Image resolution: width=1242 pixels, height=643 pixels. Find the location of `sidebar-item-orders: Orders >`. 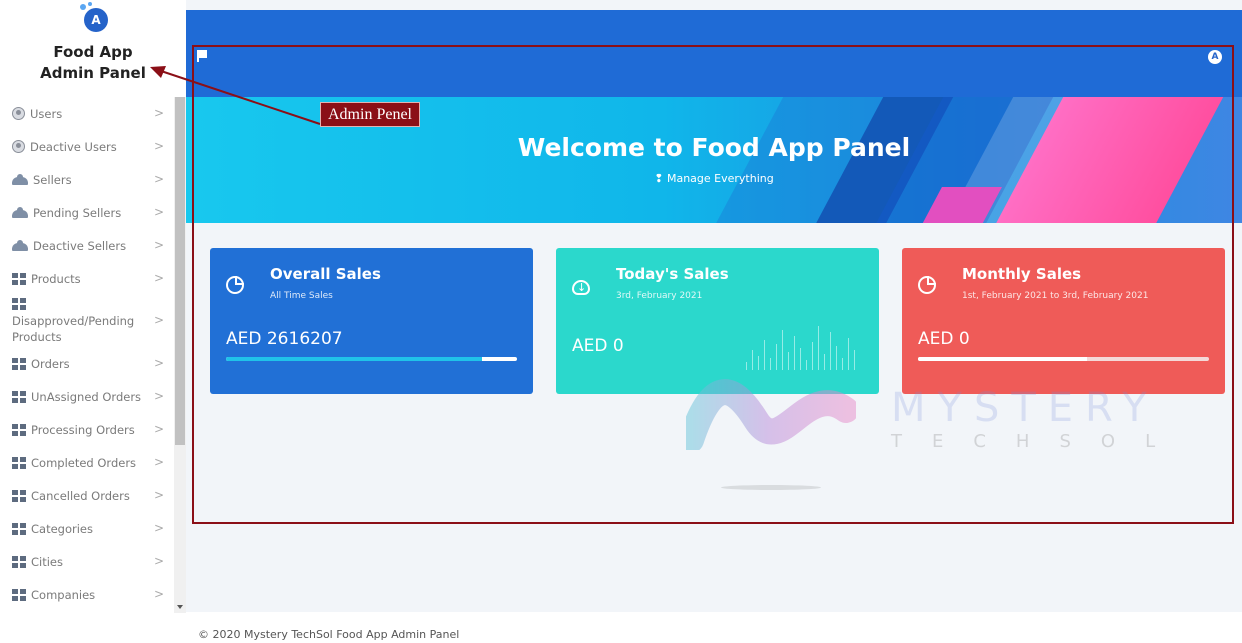

sidebar-item-orders: Orders > is located at coordinates (87, 363).